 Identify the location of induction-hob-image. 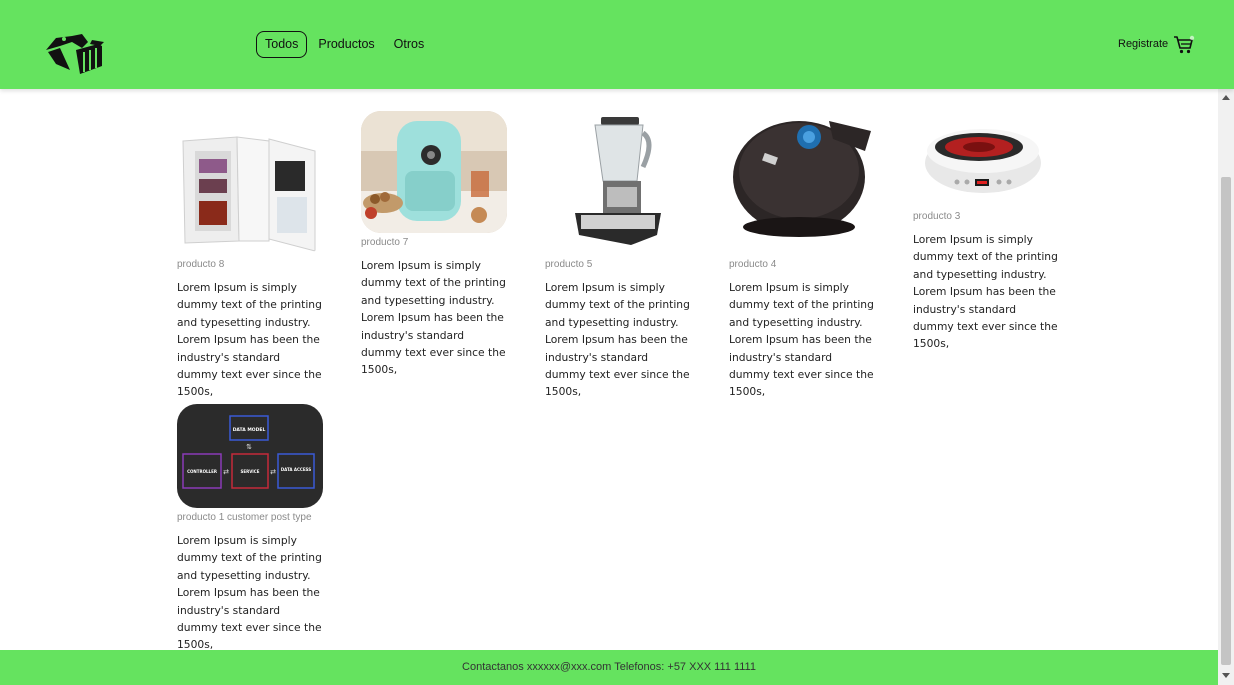
(986, 159).